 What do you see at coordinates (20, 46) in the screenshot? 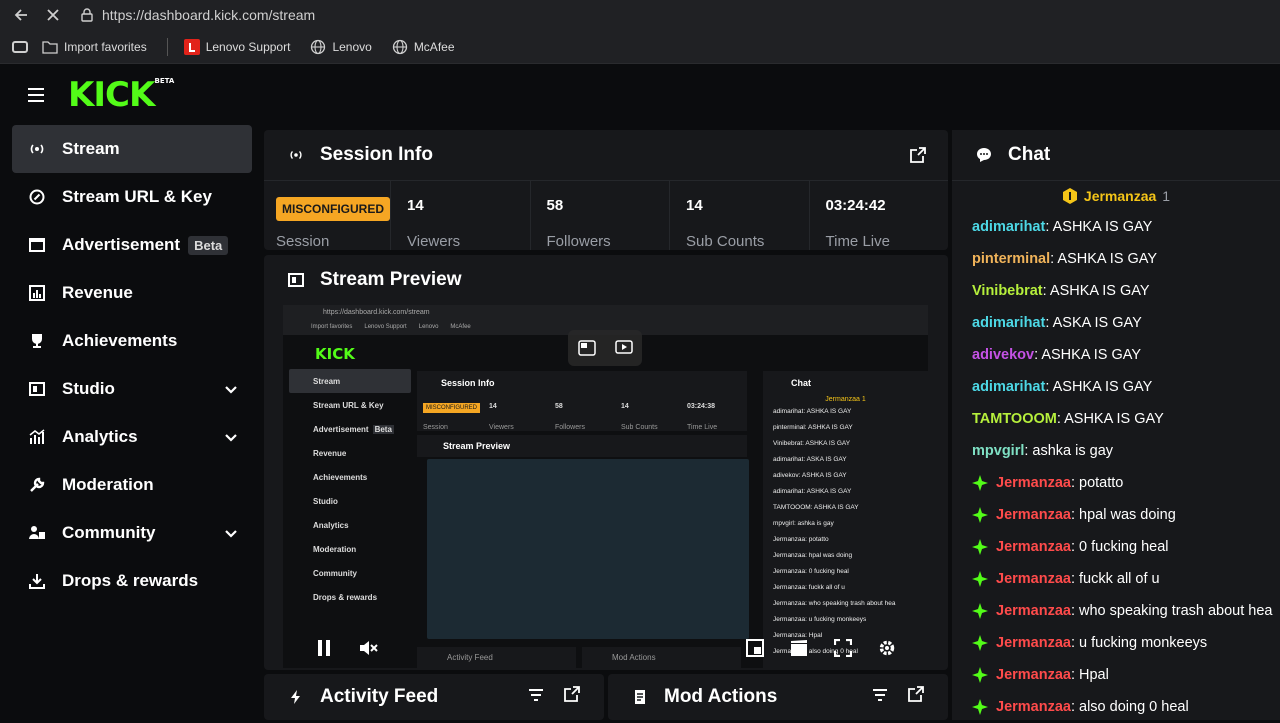
I see `tab-actions-icon` at bounding box center [20, 46].